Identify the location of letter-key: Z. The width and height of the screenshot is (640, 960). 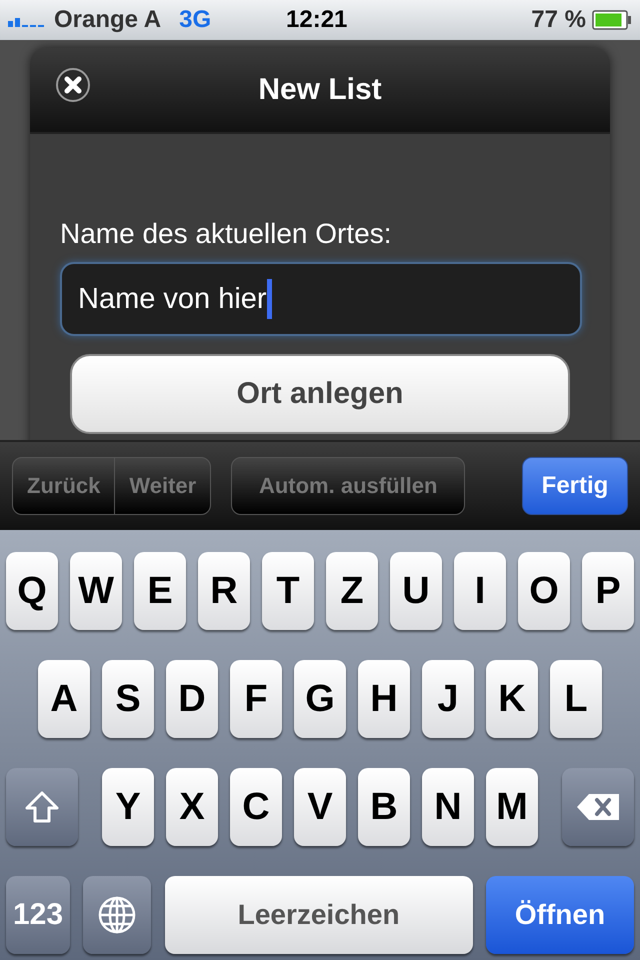
(352, 591).